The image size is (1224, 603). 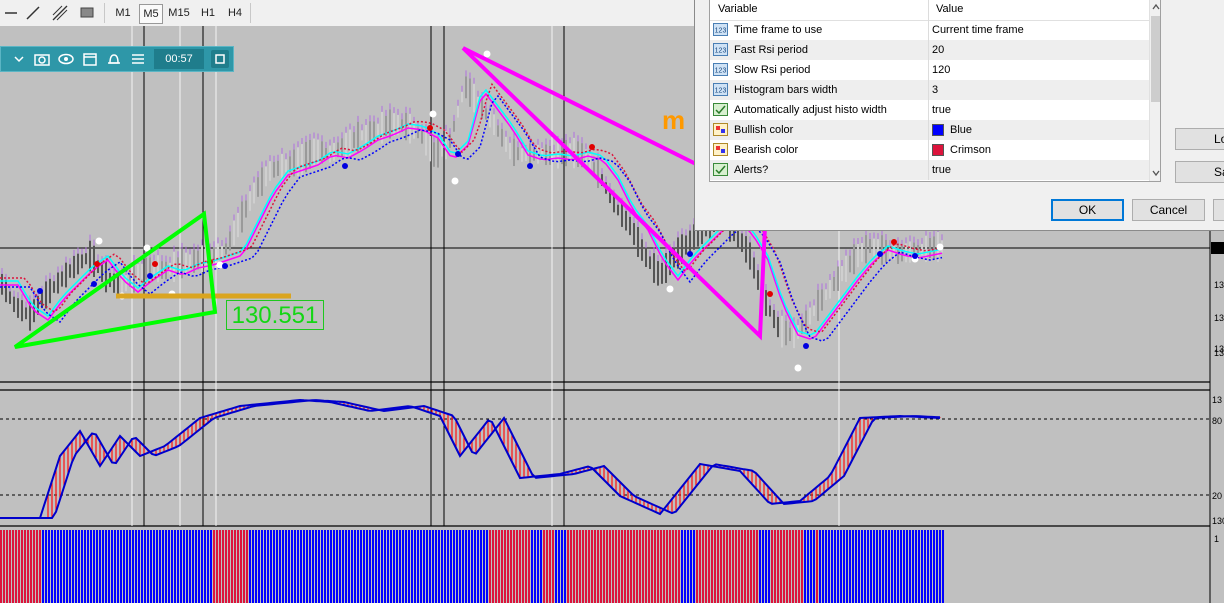 I want to click on bar-timer: 00:57, so click(x=179, y=59).